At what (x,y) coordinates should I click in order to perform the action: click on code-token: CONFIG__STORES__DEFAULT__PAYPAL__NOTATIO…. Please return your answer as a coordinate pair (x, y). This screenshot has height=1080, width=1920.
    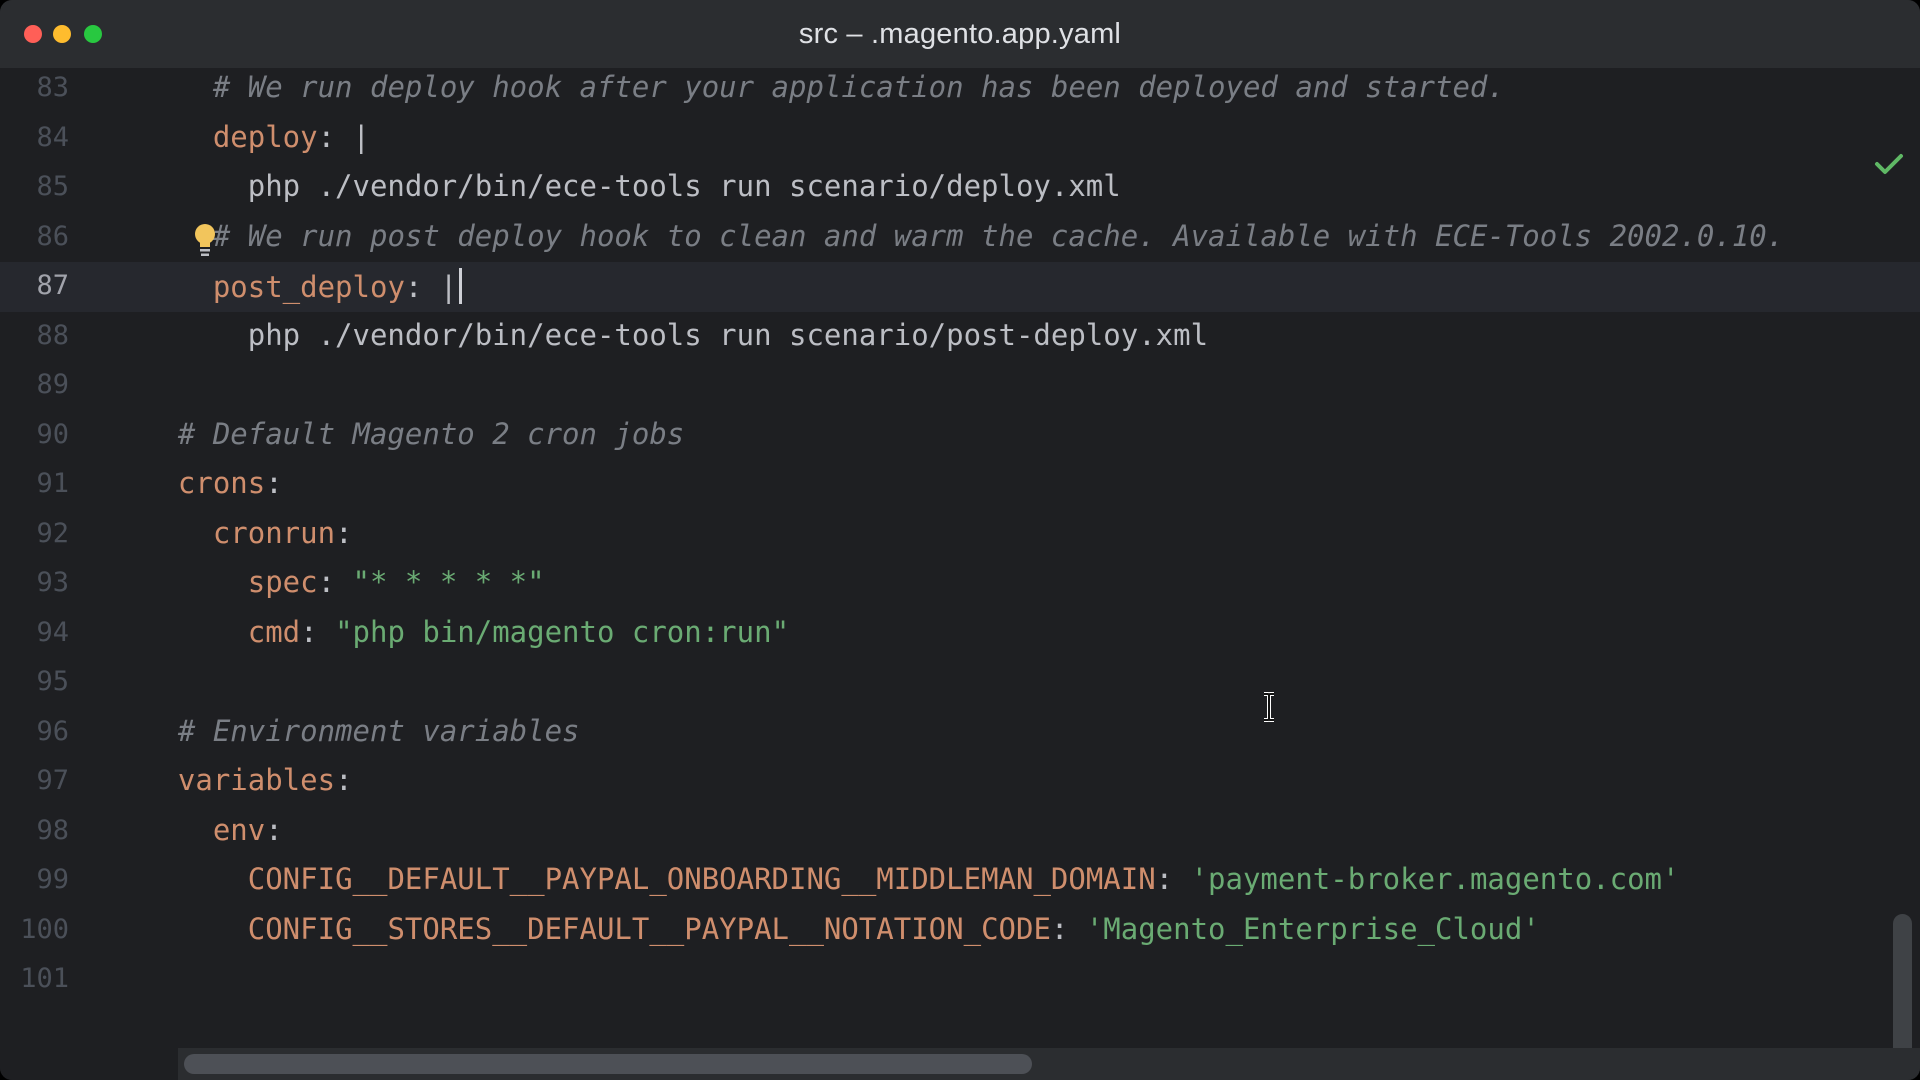
    Looking at the image, I should click on (649, 928).